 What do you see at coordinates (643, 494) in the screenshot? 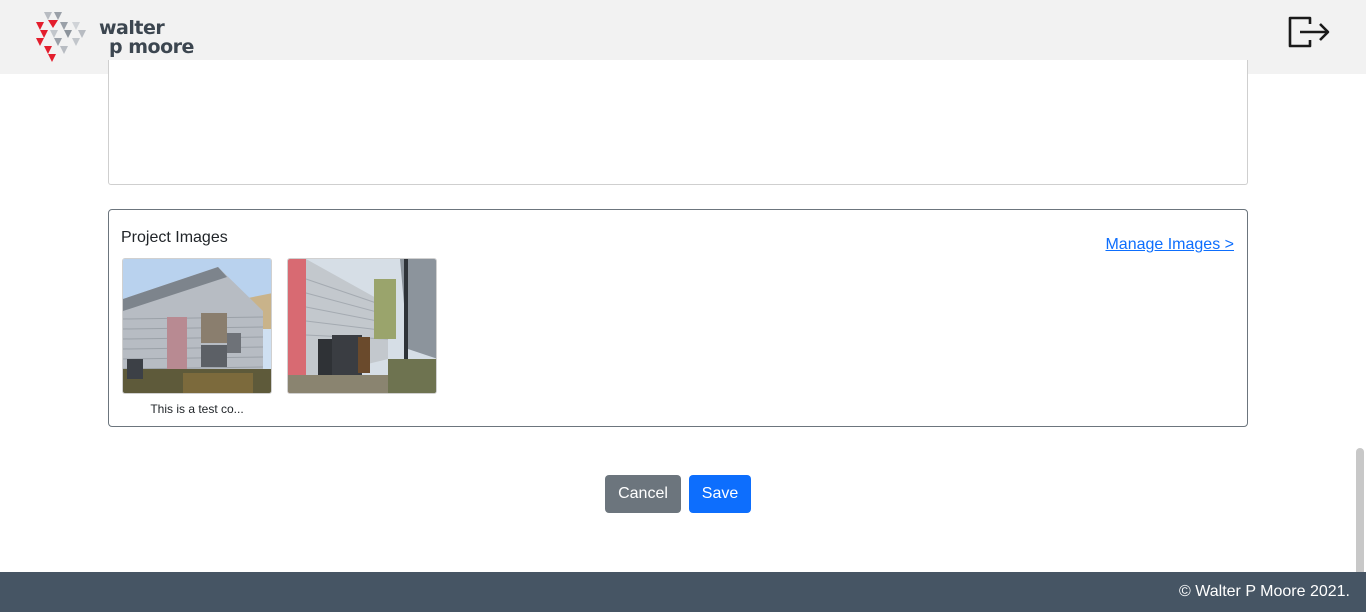
I see `cancel-button: Cancel` at bounding box center [643, 494].